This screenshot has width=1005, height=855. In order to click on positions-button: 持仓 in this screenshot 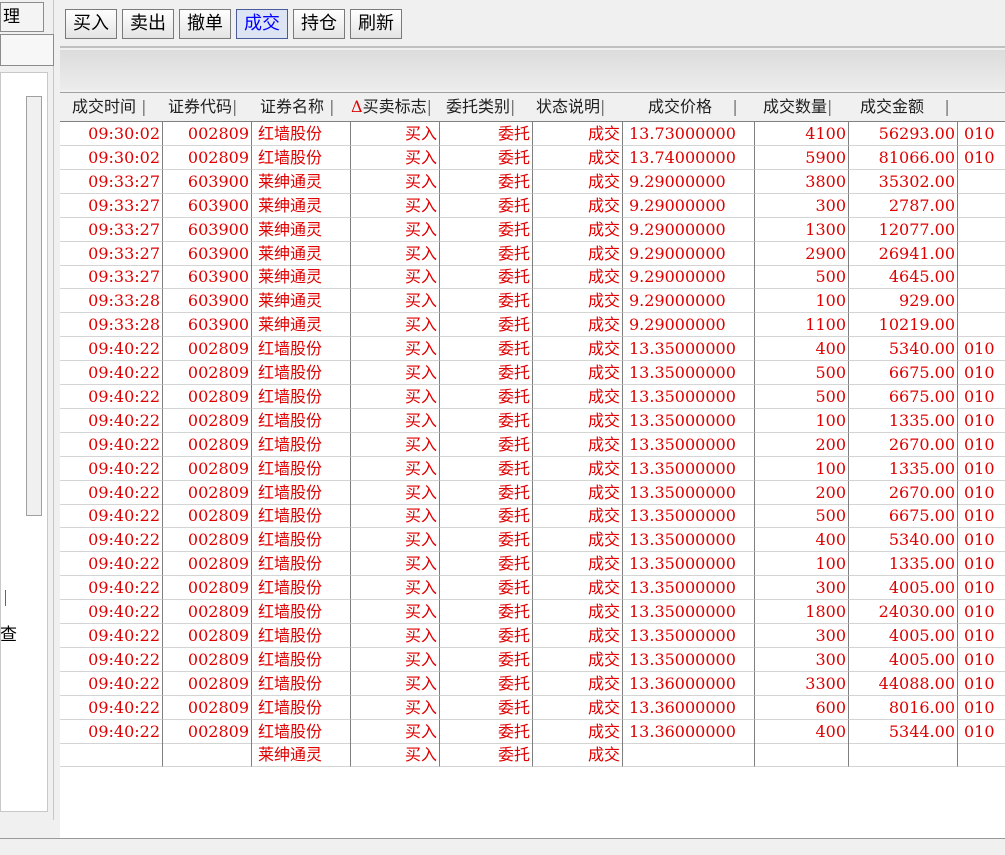, I will do `click(319, 24)`.